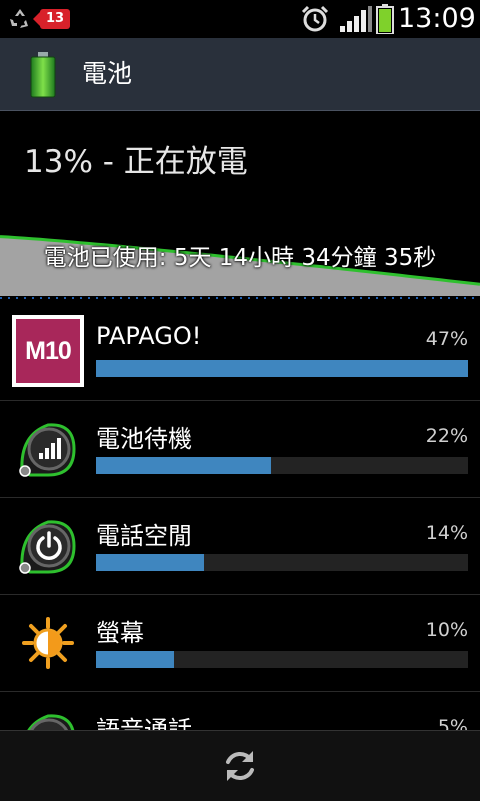 This screenshot has height=801, width=480. I want to click on page-title: 電池, so click(107, 73).